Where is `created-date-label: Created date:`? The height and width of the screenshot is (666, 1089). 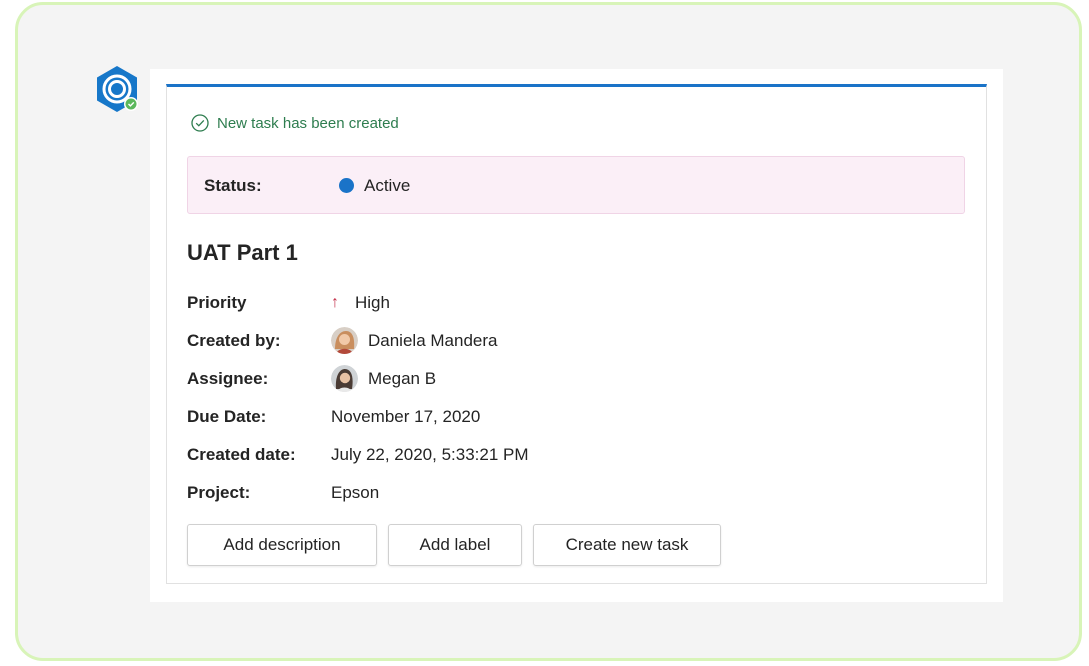 created-date-label: Created date: is located at coordinates (241, 454).